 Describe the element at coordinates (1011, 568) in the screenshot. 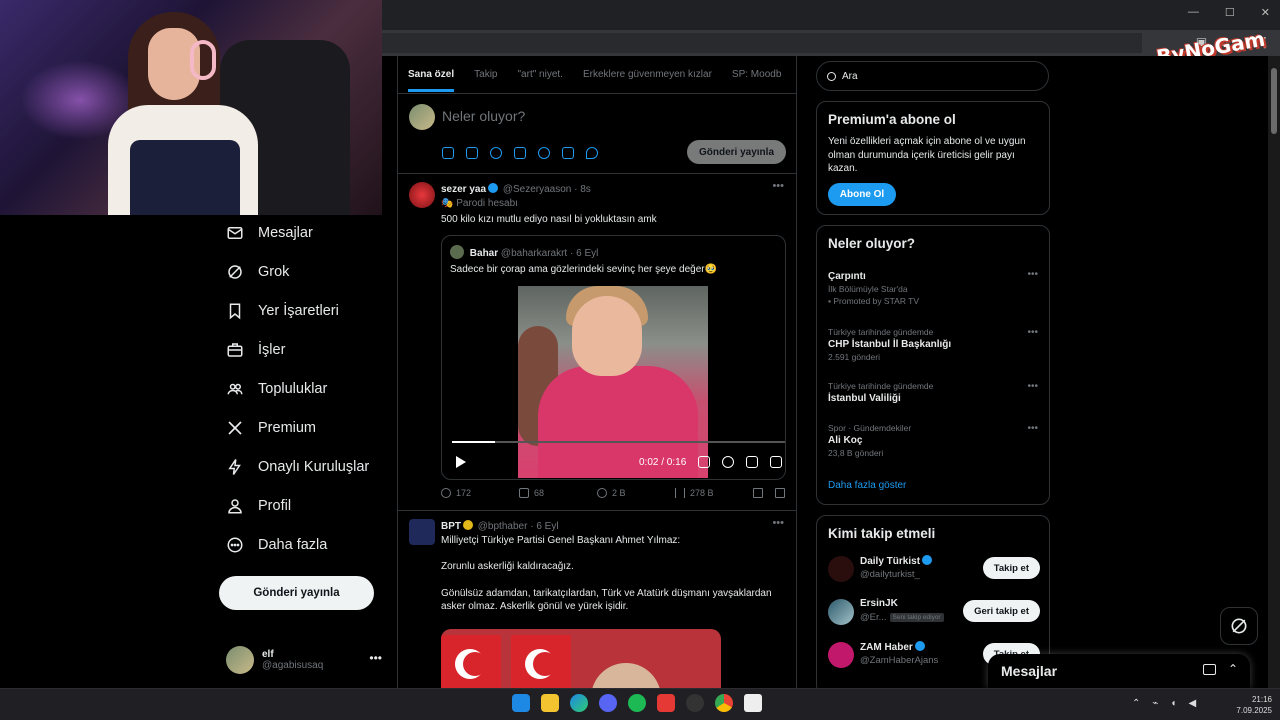

I see `follow-button: Takip et` at that location.